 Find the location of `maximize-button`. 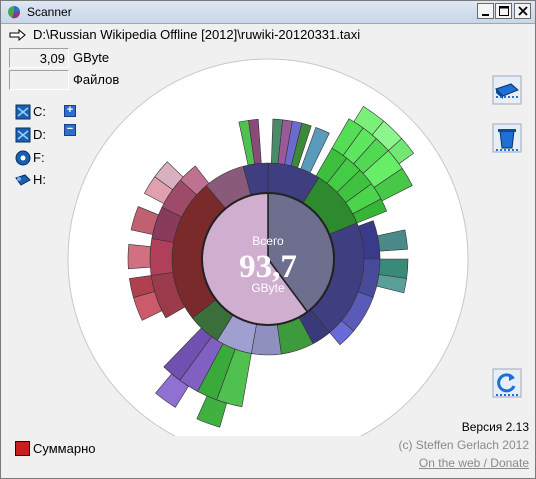

maximize-button is located at coordinates (503, 11).